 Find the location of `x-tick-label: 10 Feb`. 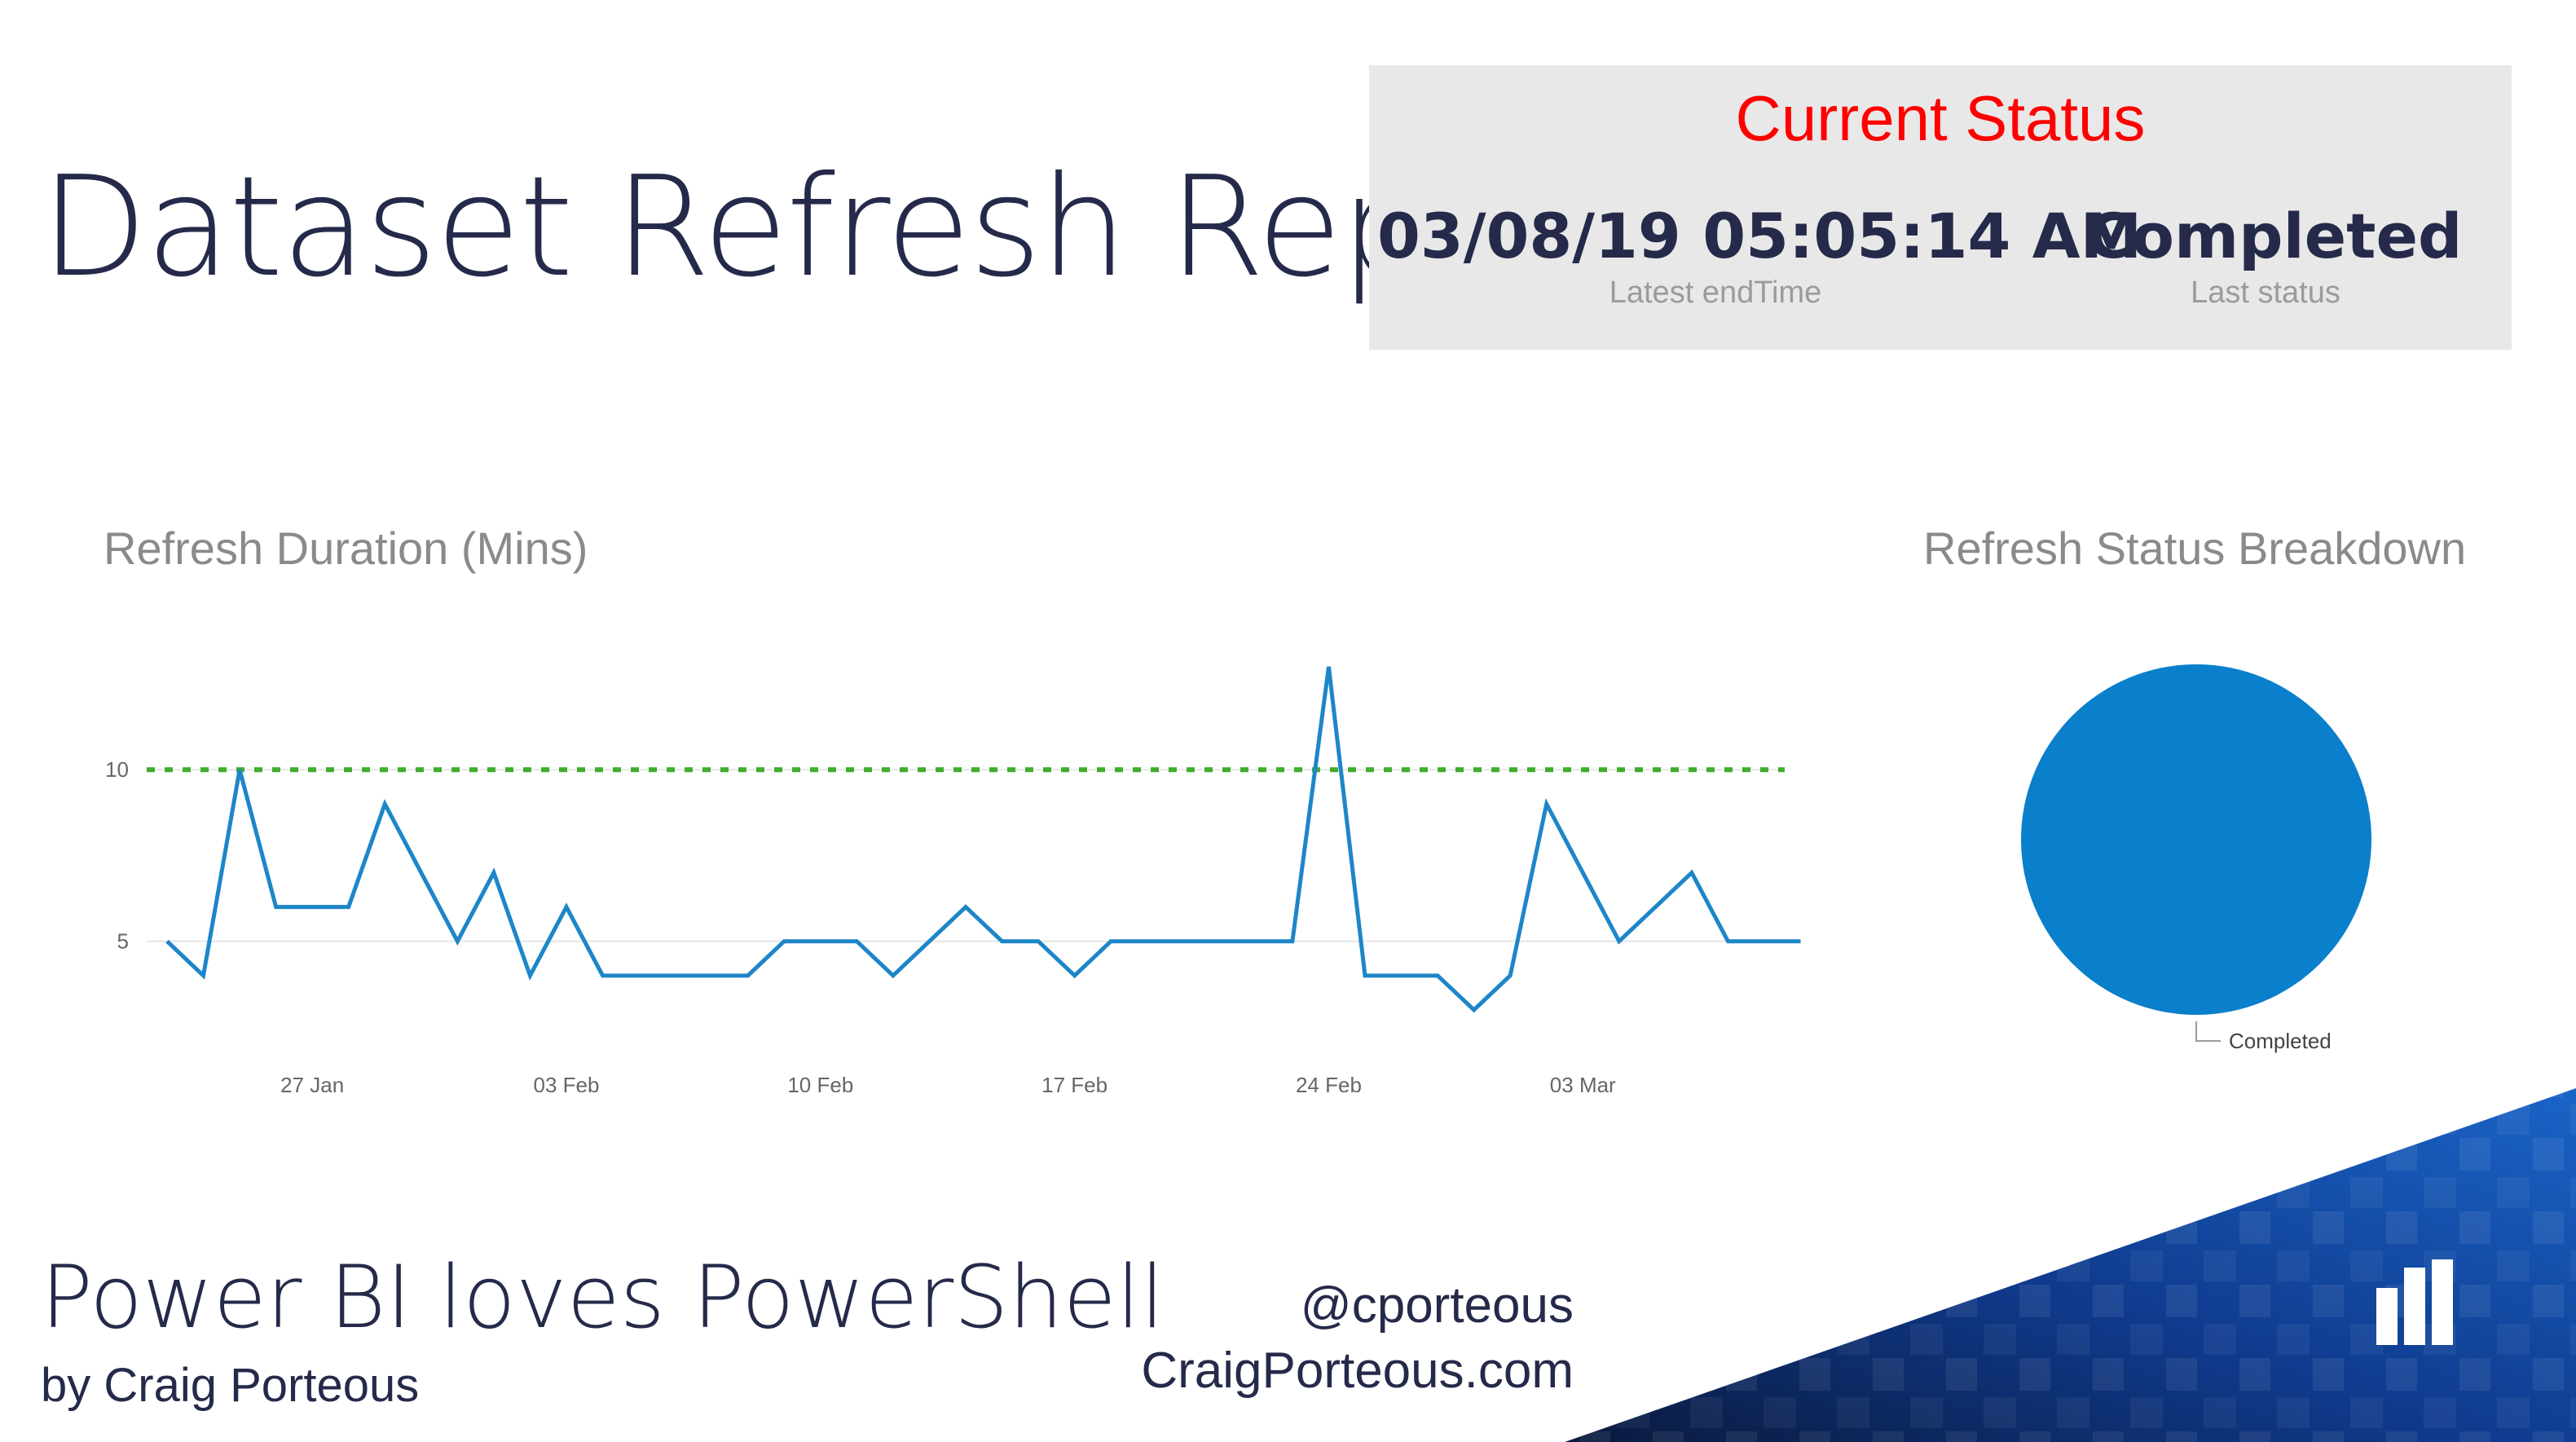

x-tick-label: 10 Feb is located at coordinates (820, 1082).